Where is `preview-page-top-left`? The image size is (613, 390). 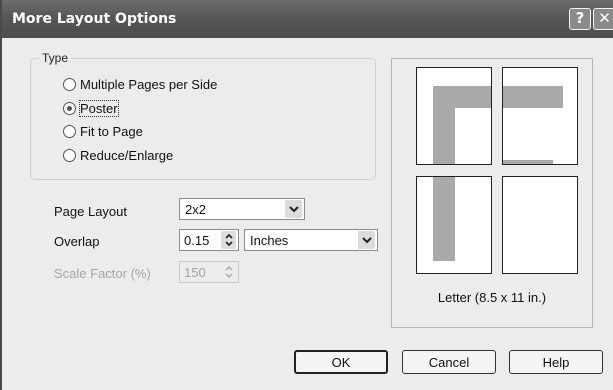
preview-page-top-left is located at coordinates (454, 116).